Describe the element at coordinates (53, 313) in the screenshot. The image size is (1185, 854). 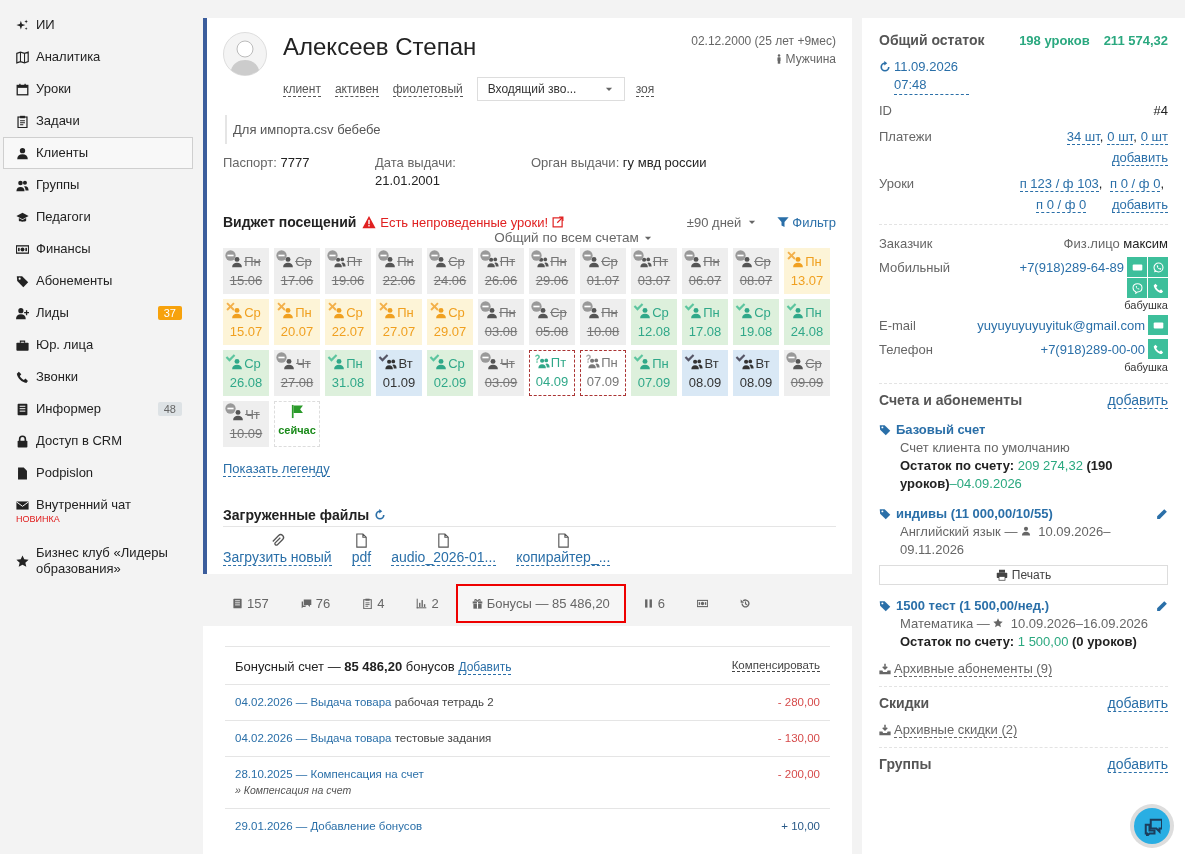
I see `sidebar-label: Лиды` at that location.